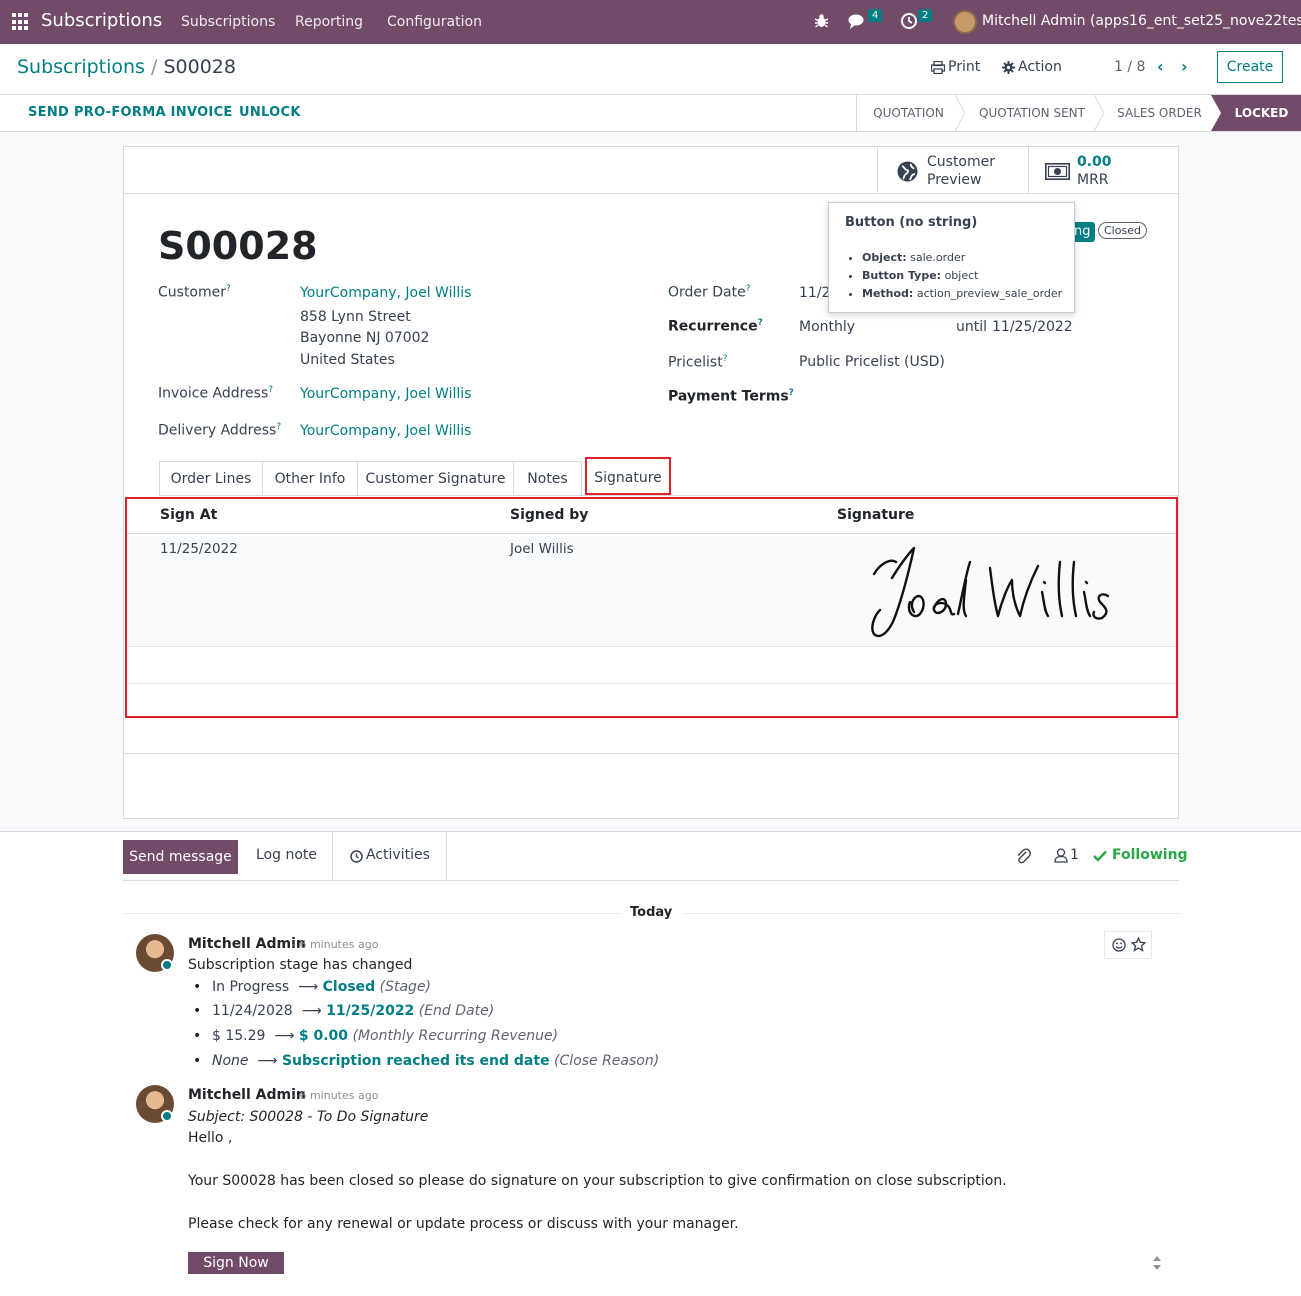 This screenshot has height=1296, width=1301. What do you see at coordinates (21, 22) in the screenshot?
I see `apps-menu-icon` at bounding box center [21, 22].